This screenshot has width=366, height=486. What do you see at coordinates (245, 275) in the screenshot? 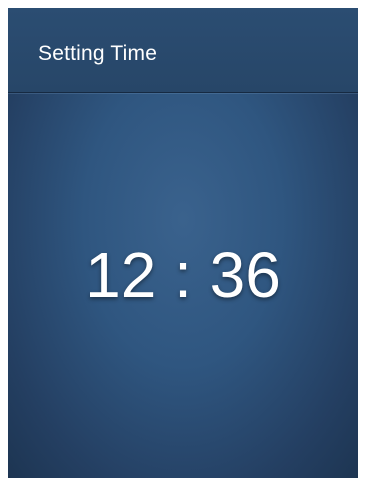
I see `minutes-value: 36` at bounding box center [245, 275].